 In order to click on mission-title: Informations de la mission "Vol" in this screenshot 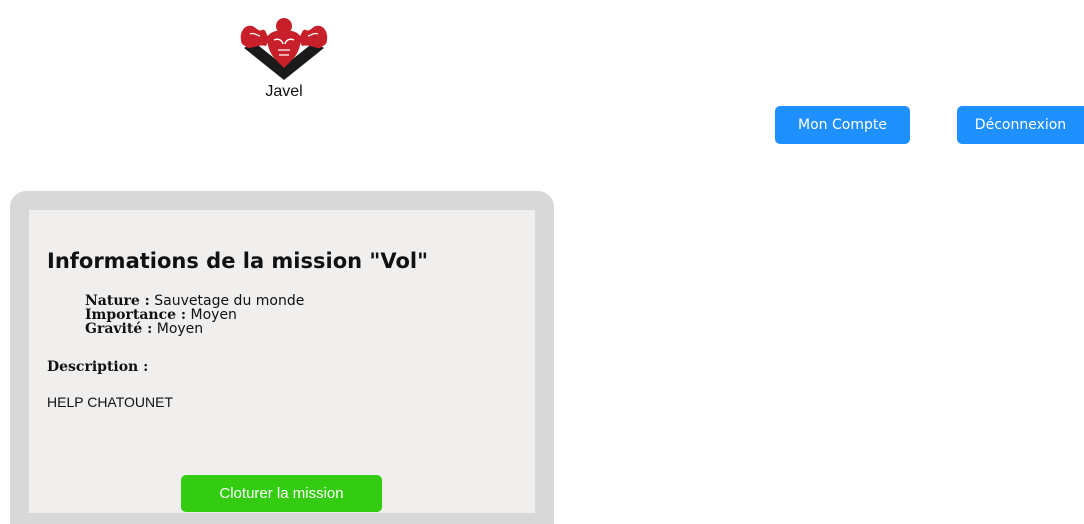, I will do `click(238, 261)`.